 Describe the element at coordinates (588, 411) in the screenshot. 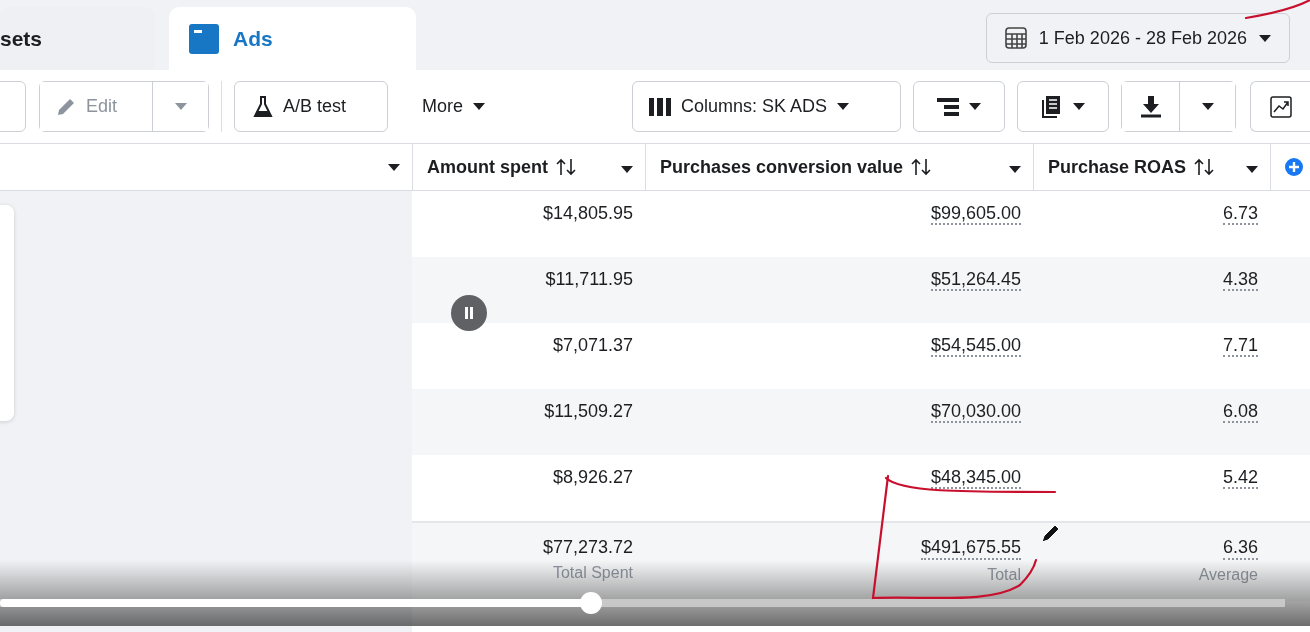

I see `table-cell: $11,509.27` at that location.